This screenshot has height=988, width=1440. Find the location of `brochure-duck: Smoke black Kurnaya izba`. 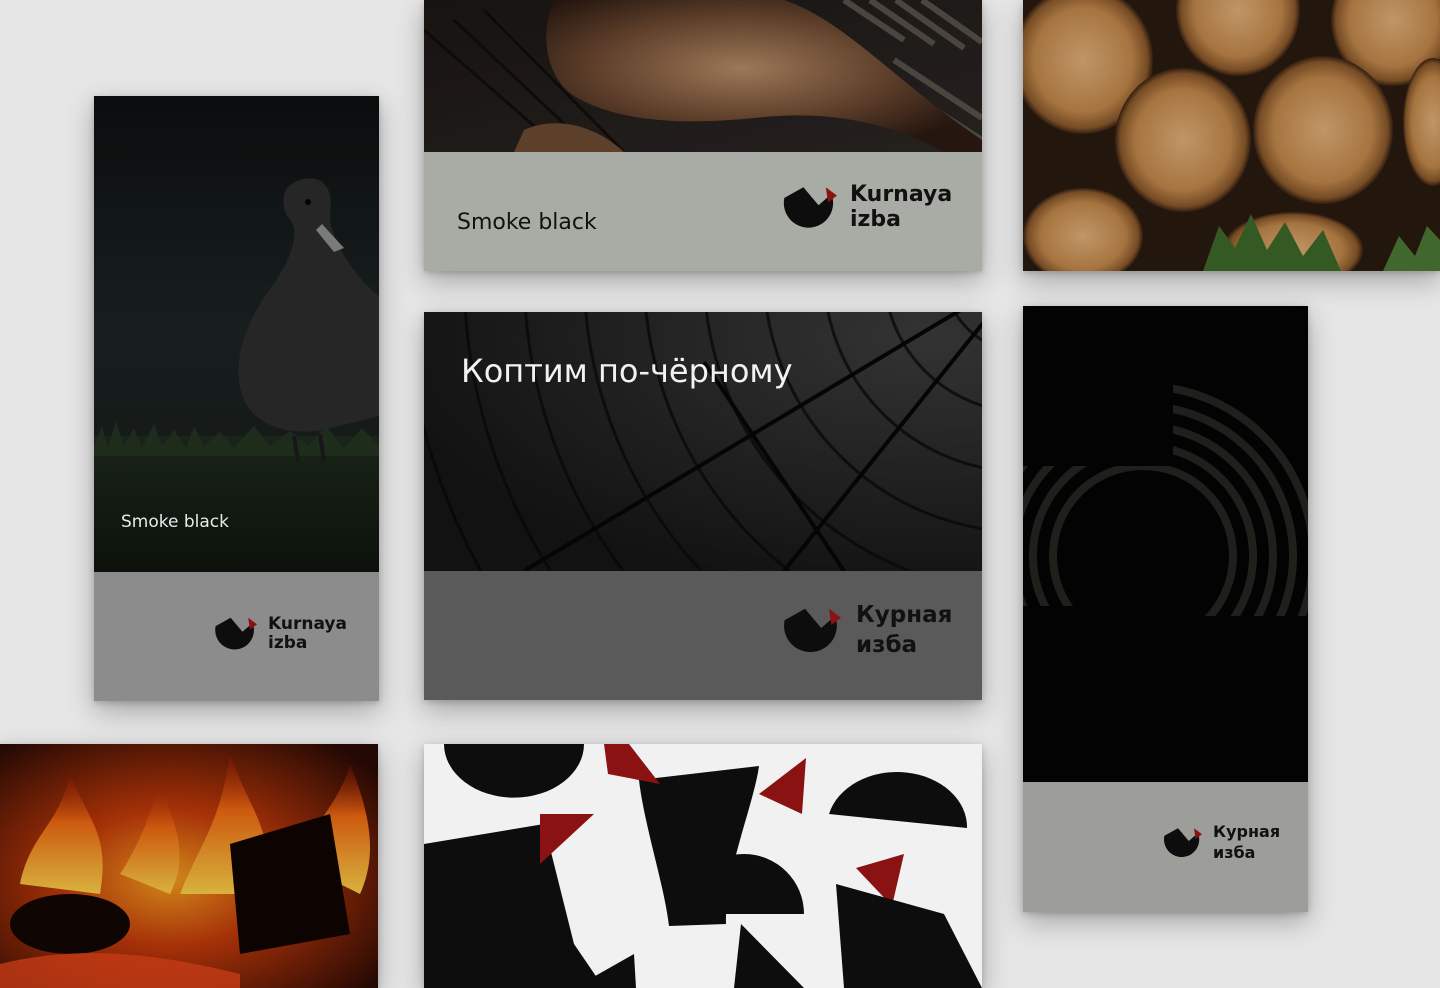

brochure-duck: Smoke black Kurnaya izba is located at coordinates (236, 398).